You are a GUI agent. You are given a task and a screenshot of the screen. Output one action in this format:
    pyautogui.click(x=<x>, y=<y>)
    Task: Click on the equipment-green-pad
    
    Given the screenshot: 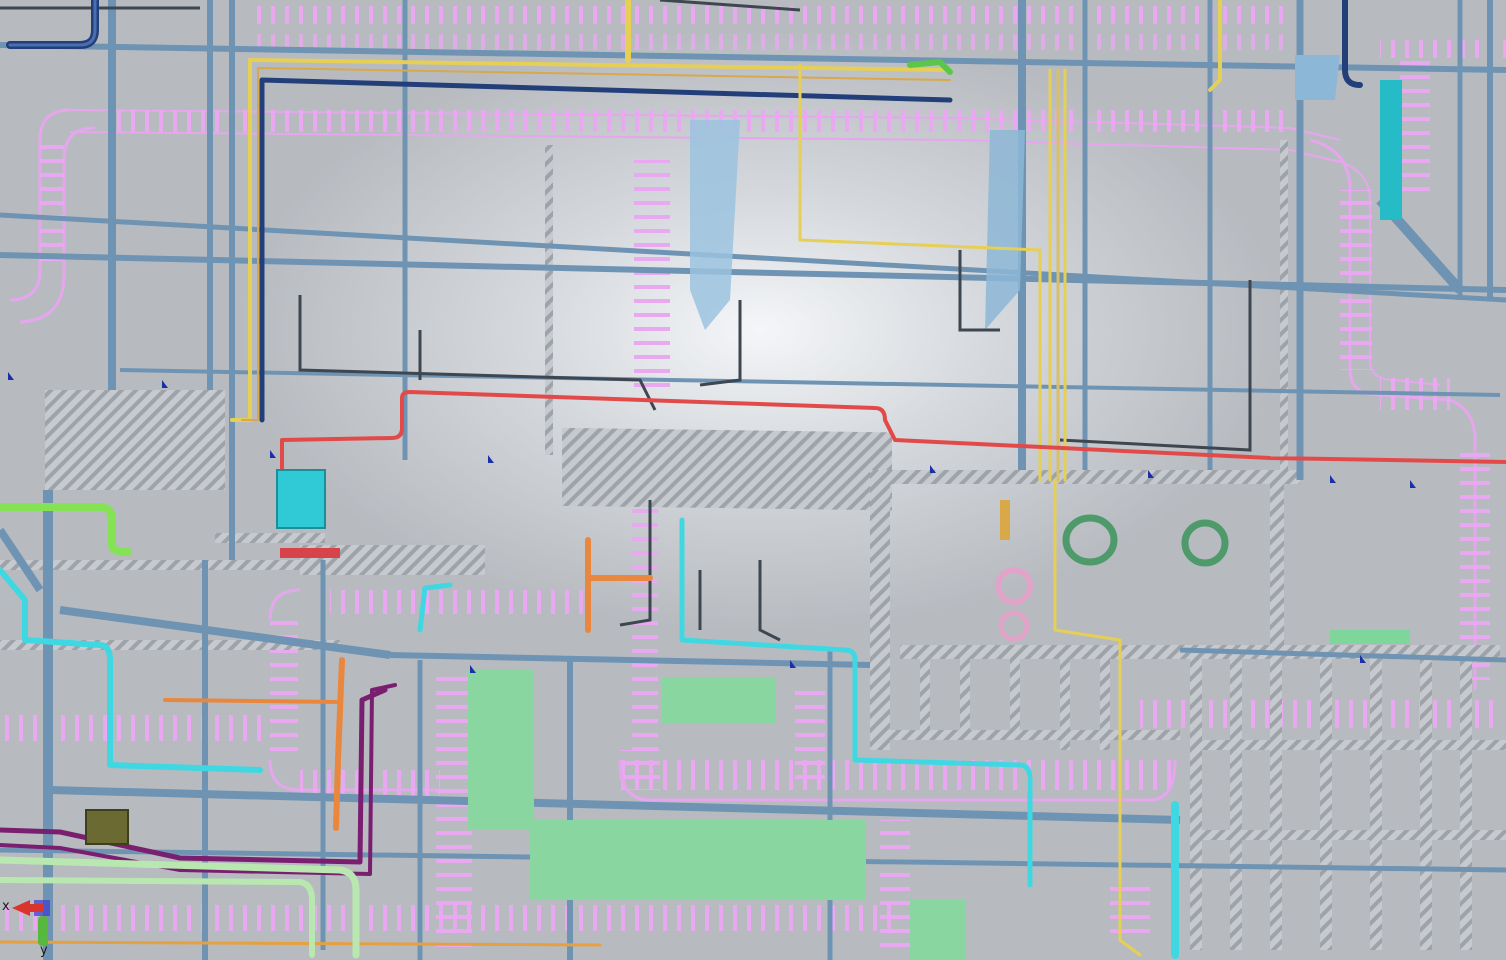 What is the action you would take?
    pyautogui.click(x=501, y=750)
    